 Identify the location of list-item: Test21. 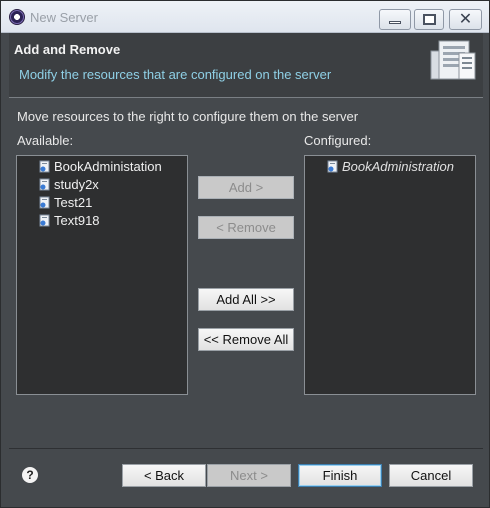
(102, 203).